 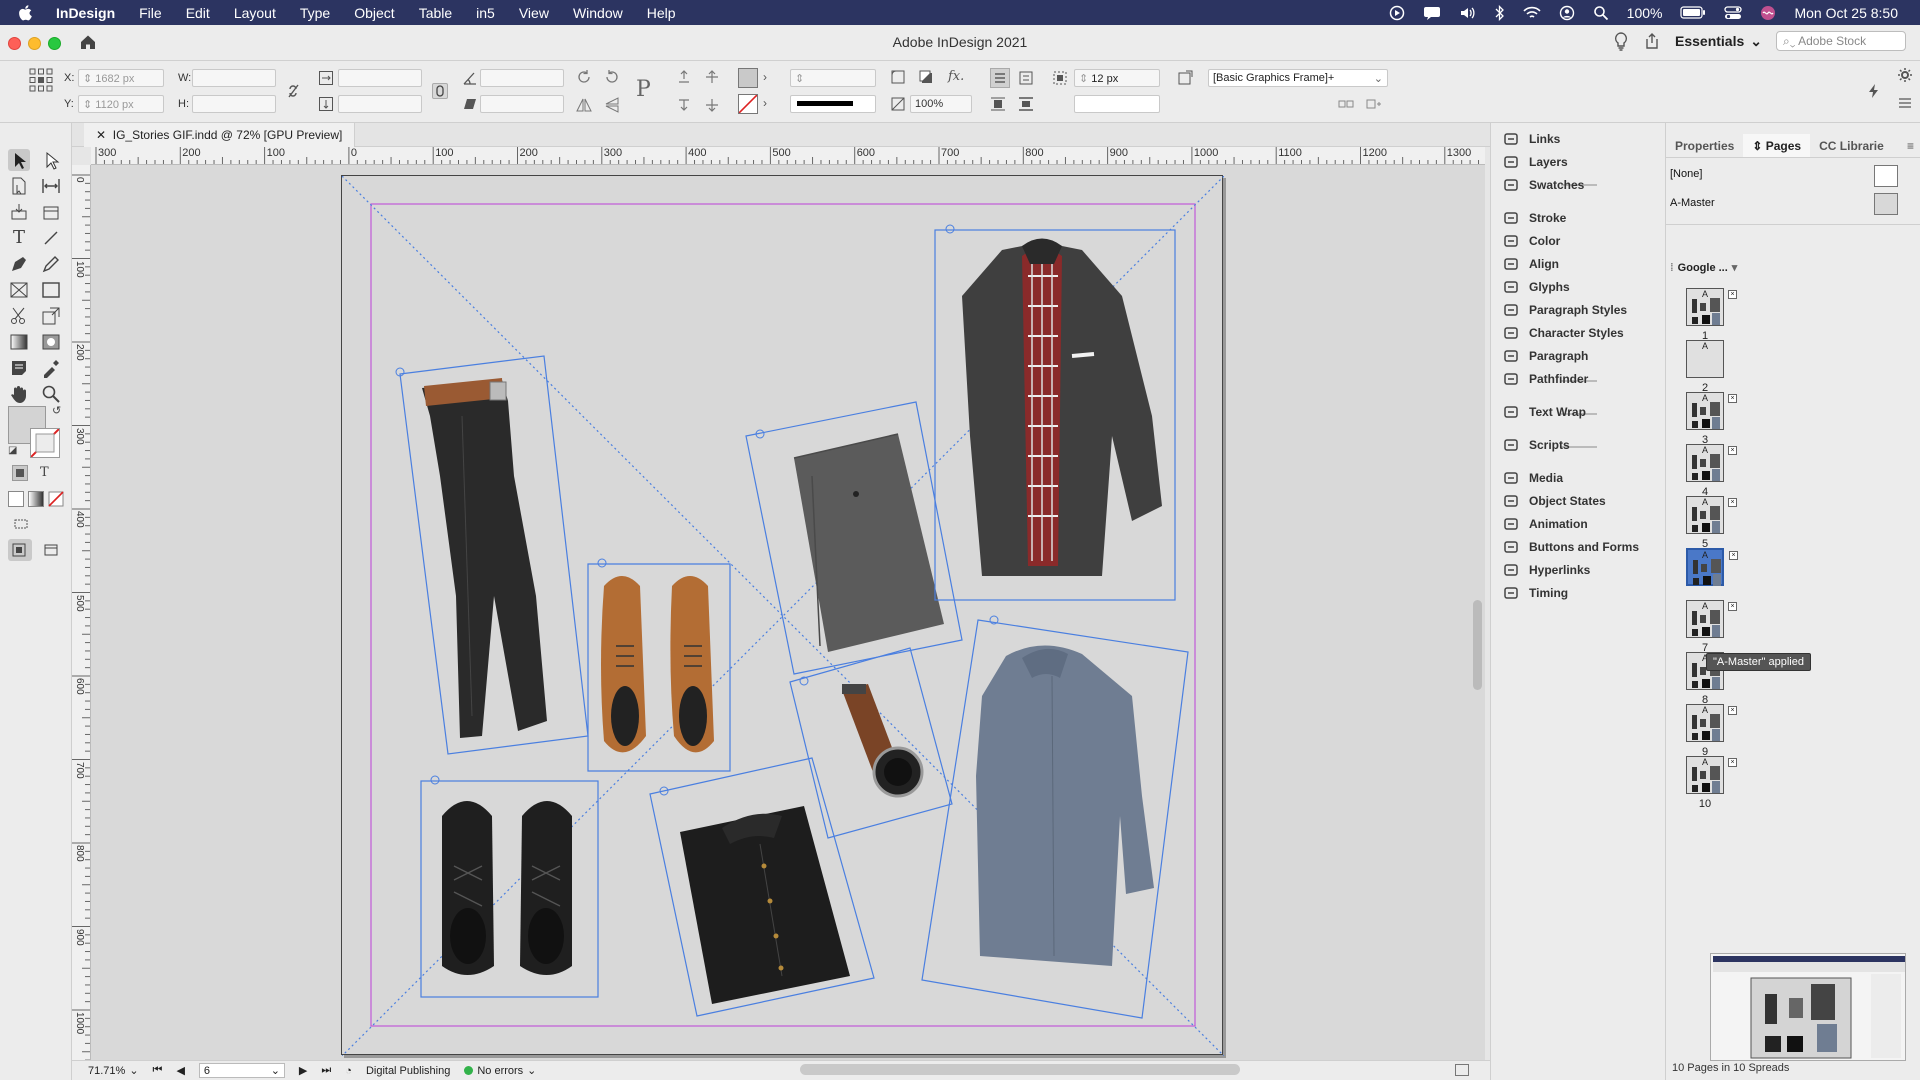 I want to click on apply-none-icon, so click(x=56, y=499).